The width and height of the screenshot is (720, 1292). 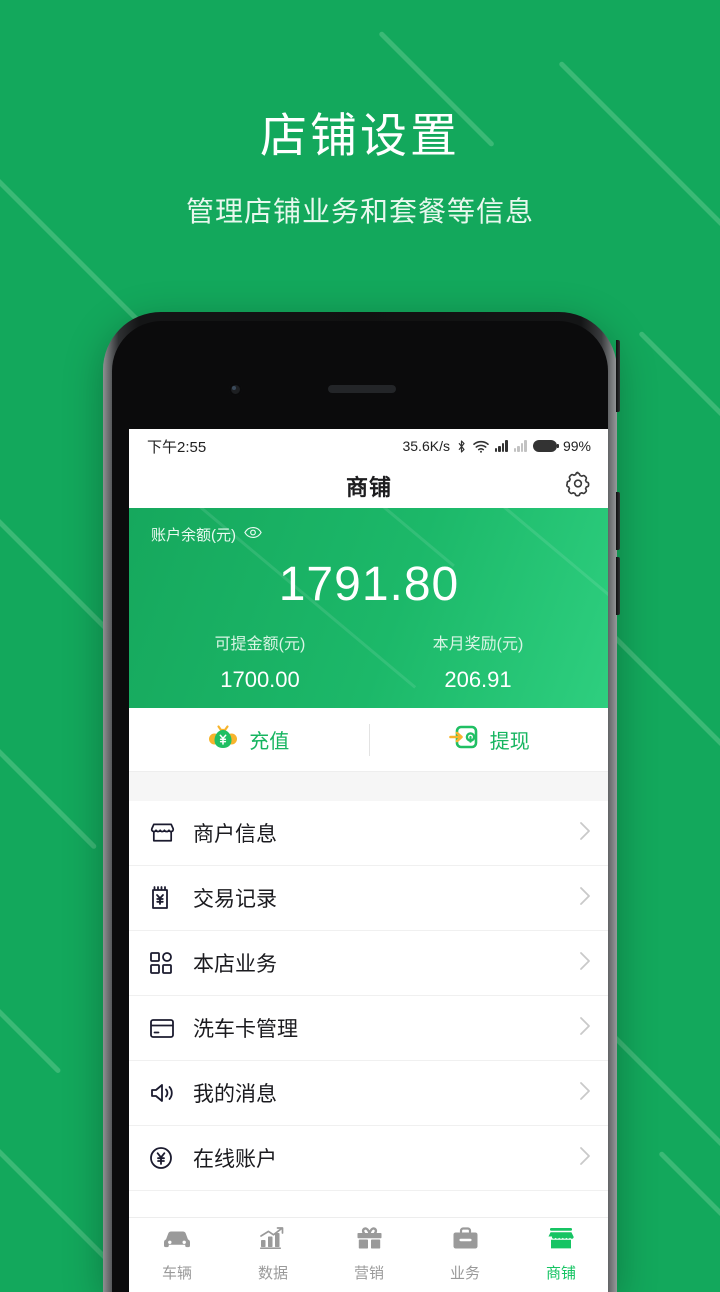 I want to click on status-bar: 下午2:55 35.6K/s 99%, so click(x=368, y=446).